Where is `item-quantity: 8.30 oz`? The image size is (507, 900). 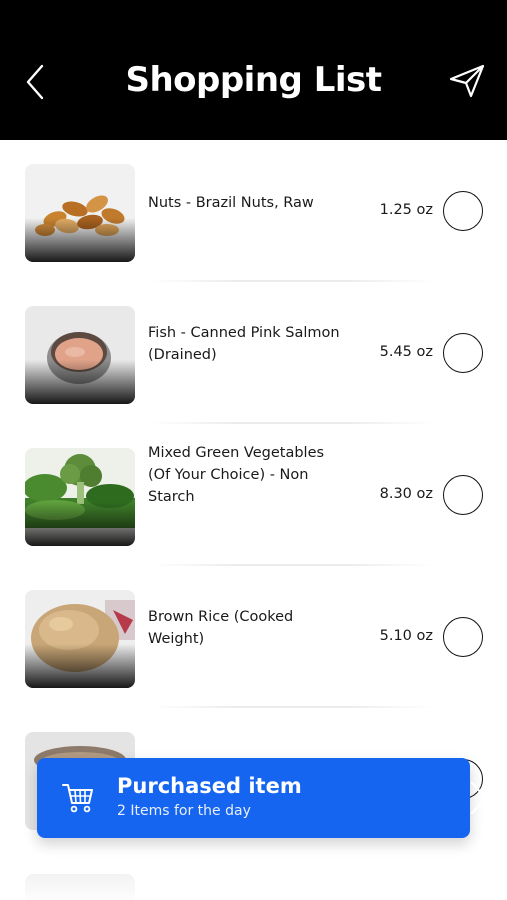
item-quantity: 8.30 oz is located at coordinates (406, 494).